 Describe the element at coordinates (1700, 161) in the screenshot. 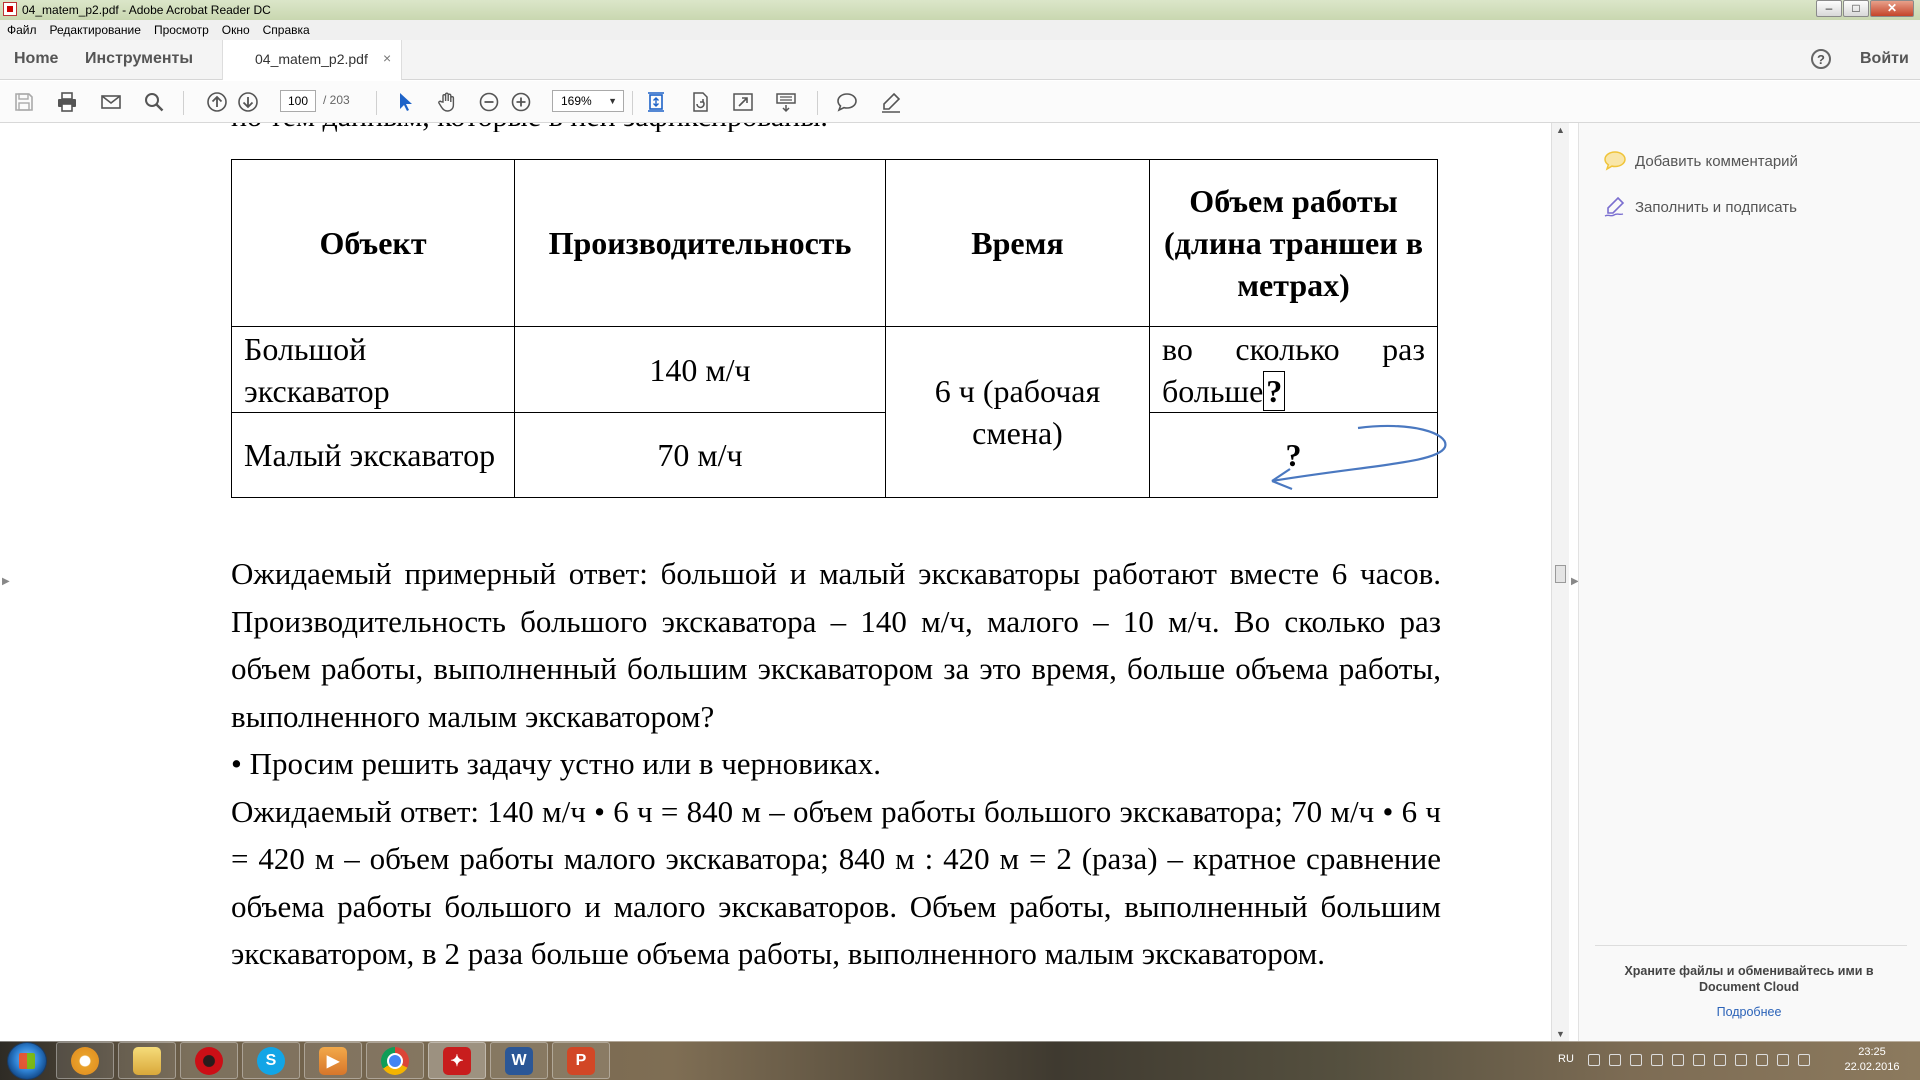

I see `add-comment-button: Добавить комментарий` at that location.